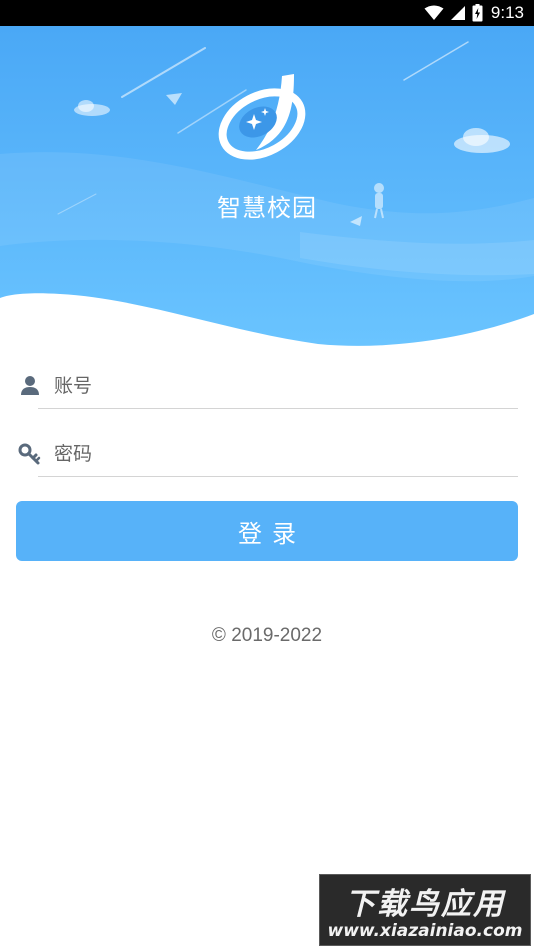 The height and width of the screenshot is (950, 534). Describe the element at coordinates (267, 635) in the screenshot. I see `copyright-text: © 2019-2022` at that location.